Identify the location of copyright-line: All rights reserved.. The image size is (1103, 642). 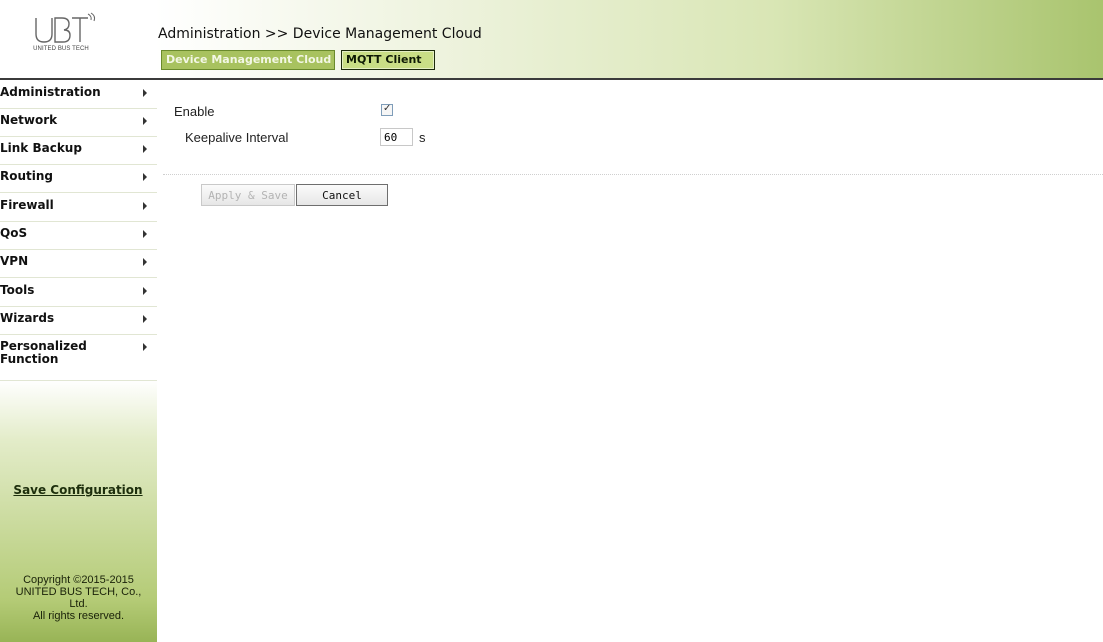
(78, 616).